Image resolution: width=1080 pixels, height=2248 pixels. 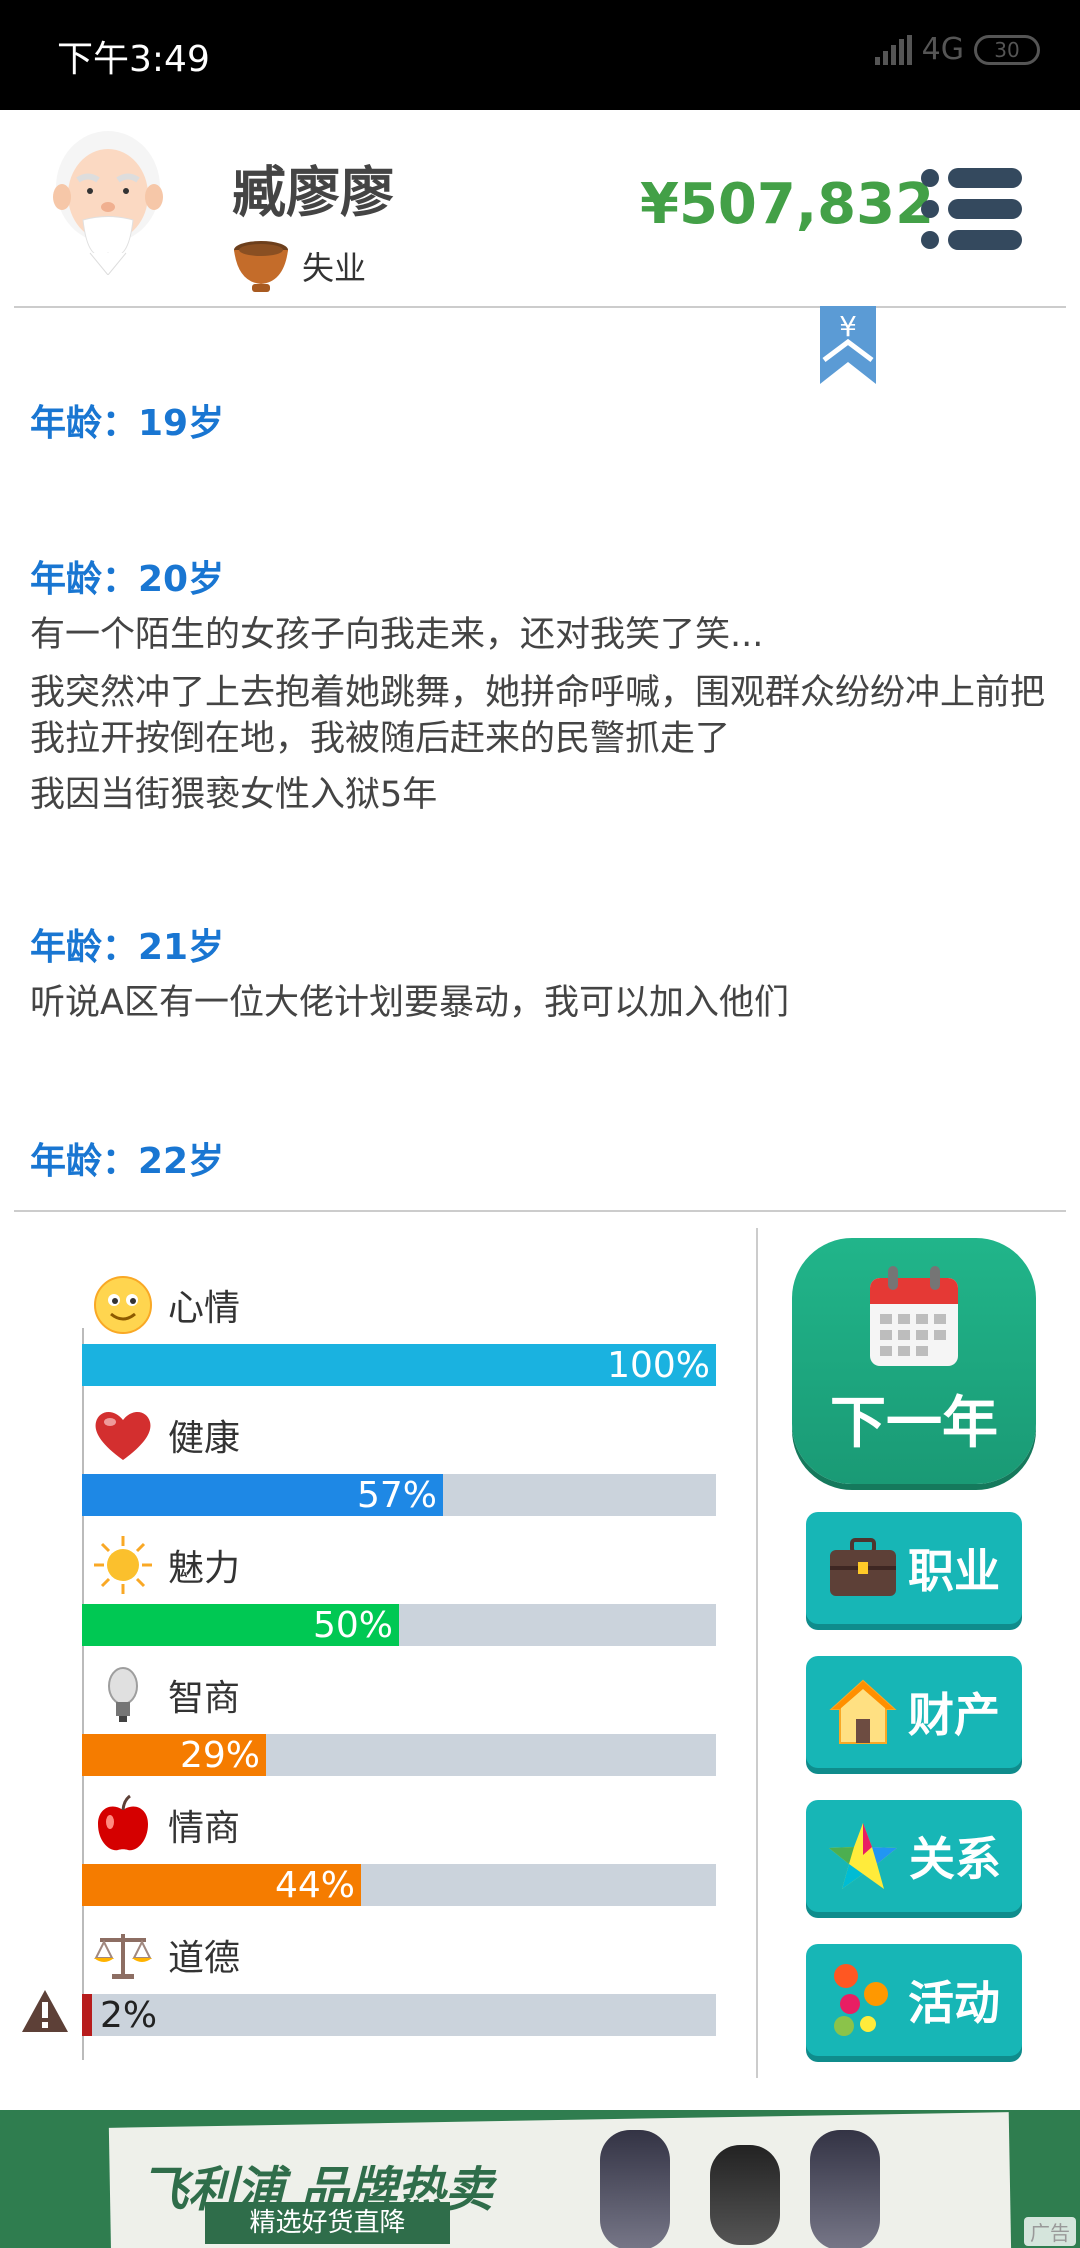 I want to click on status-indicators: 4G 30, so click(x=957, y=49).